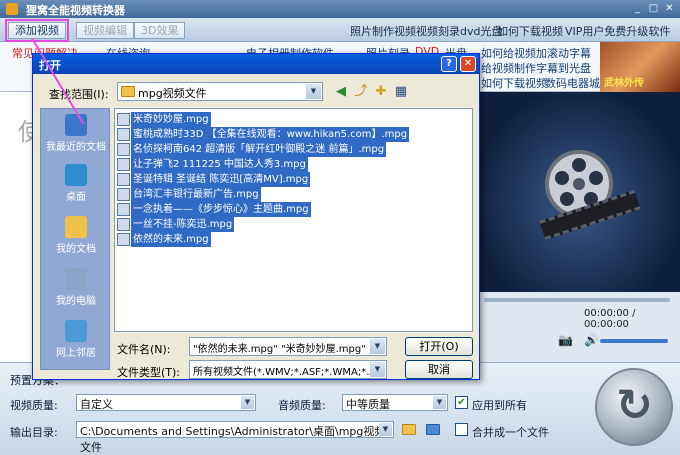 The height and width of the screenshot is (455, 680). What do you see at coordinates (144, 349) in the screenshot?
I see `file-name-label: 文件名(N):` at bounding box center [144, 349].